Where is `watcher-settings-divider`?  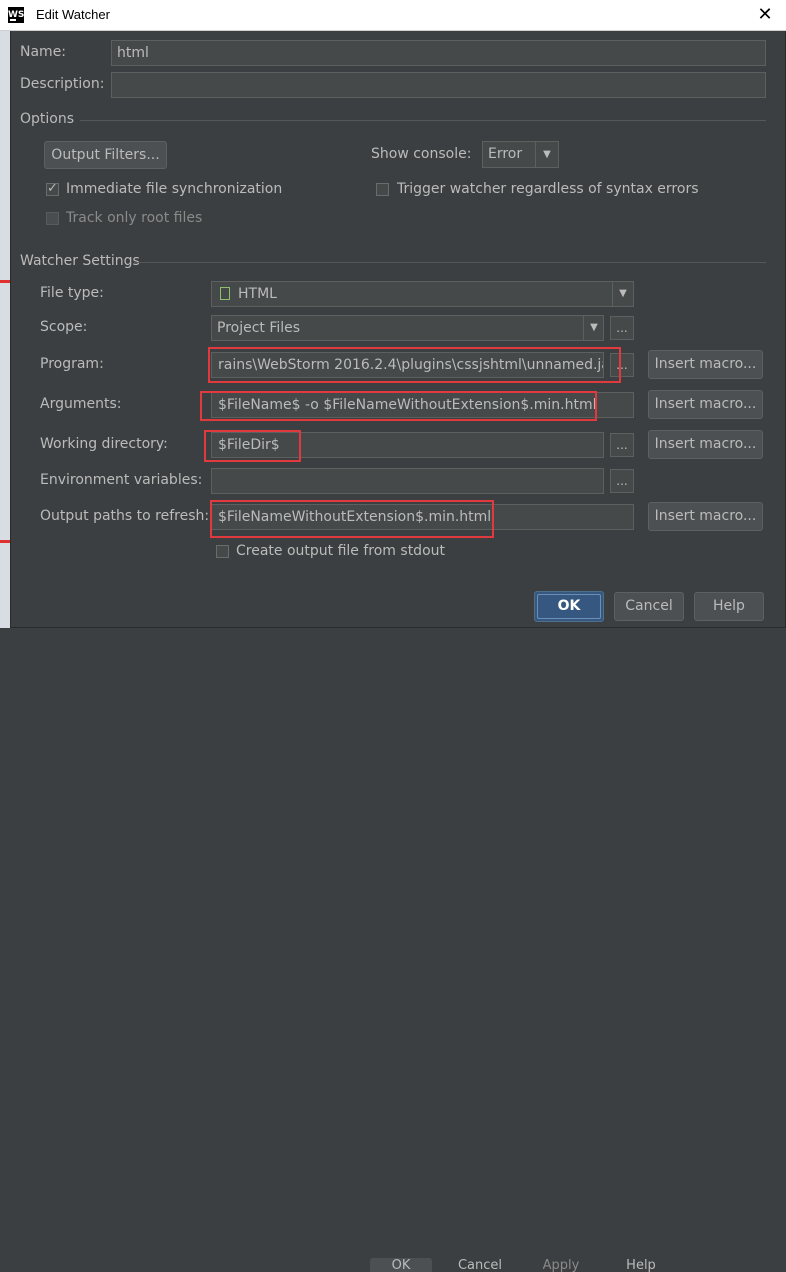
watcher-settings-divider is located at coordinates (450, 262).